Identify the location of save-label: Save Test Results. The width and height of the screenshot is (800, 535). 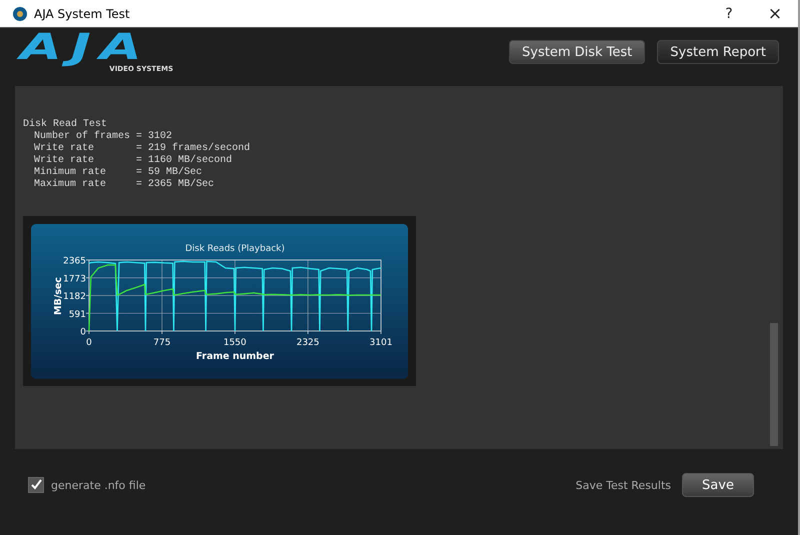
(623, 485).